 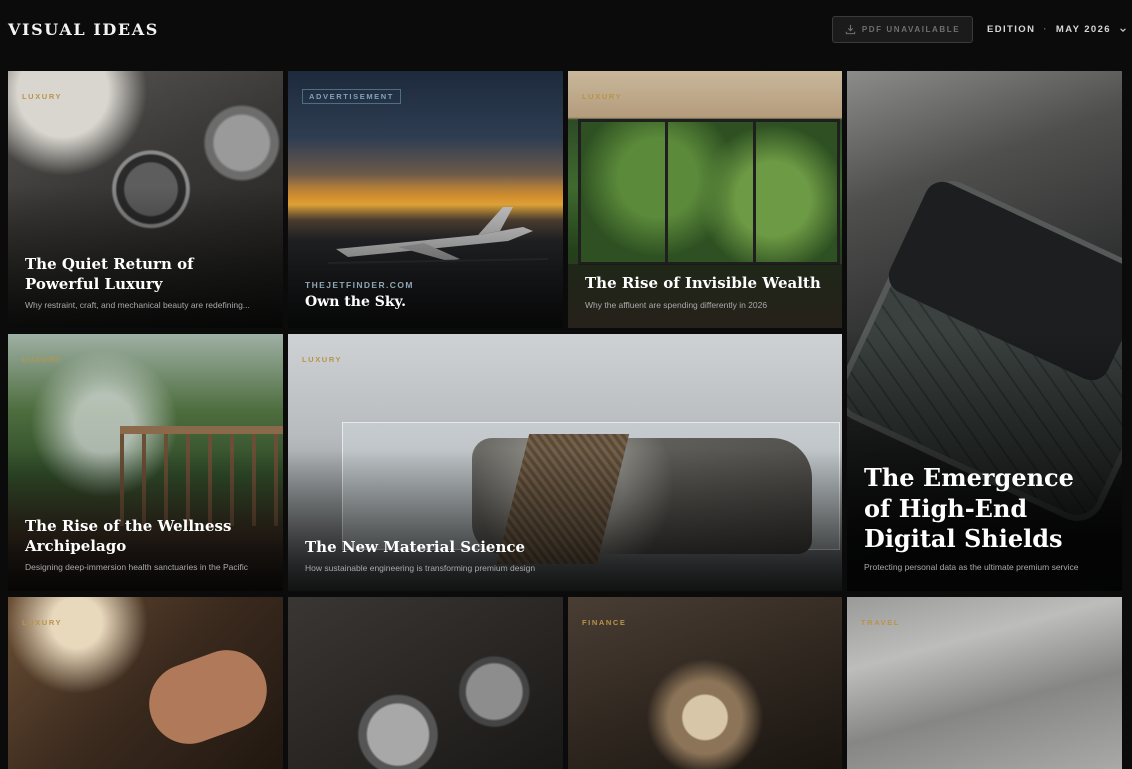 I want to click on download-icon, so click(x=850, y=29).